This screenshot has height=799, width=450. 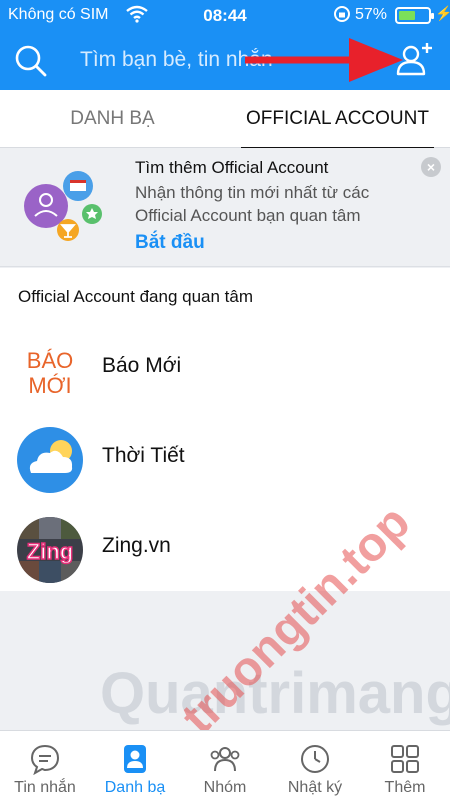 I want to click on header-bar: Không có SIM 08:44 57% ⚡, so click(x=225, y=45).